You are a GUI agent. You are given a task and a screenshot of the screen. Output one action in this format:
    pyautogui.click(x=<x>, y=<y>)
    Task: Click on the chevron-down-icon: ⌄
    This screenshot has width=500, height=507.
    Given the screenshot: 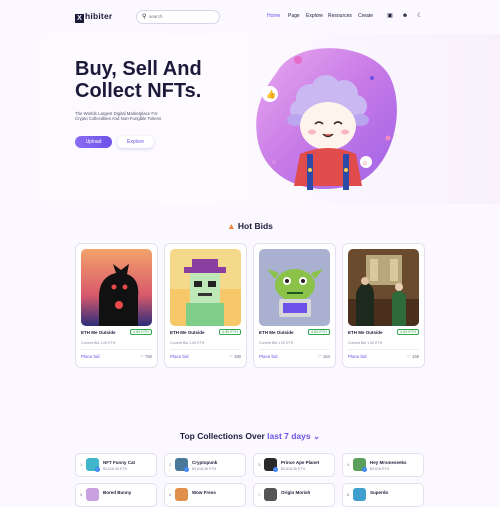 What is the action you would take?
    pyautogui.click(x=316, y=436)
    